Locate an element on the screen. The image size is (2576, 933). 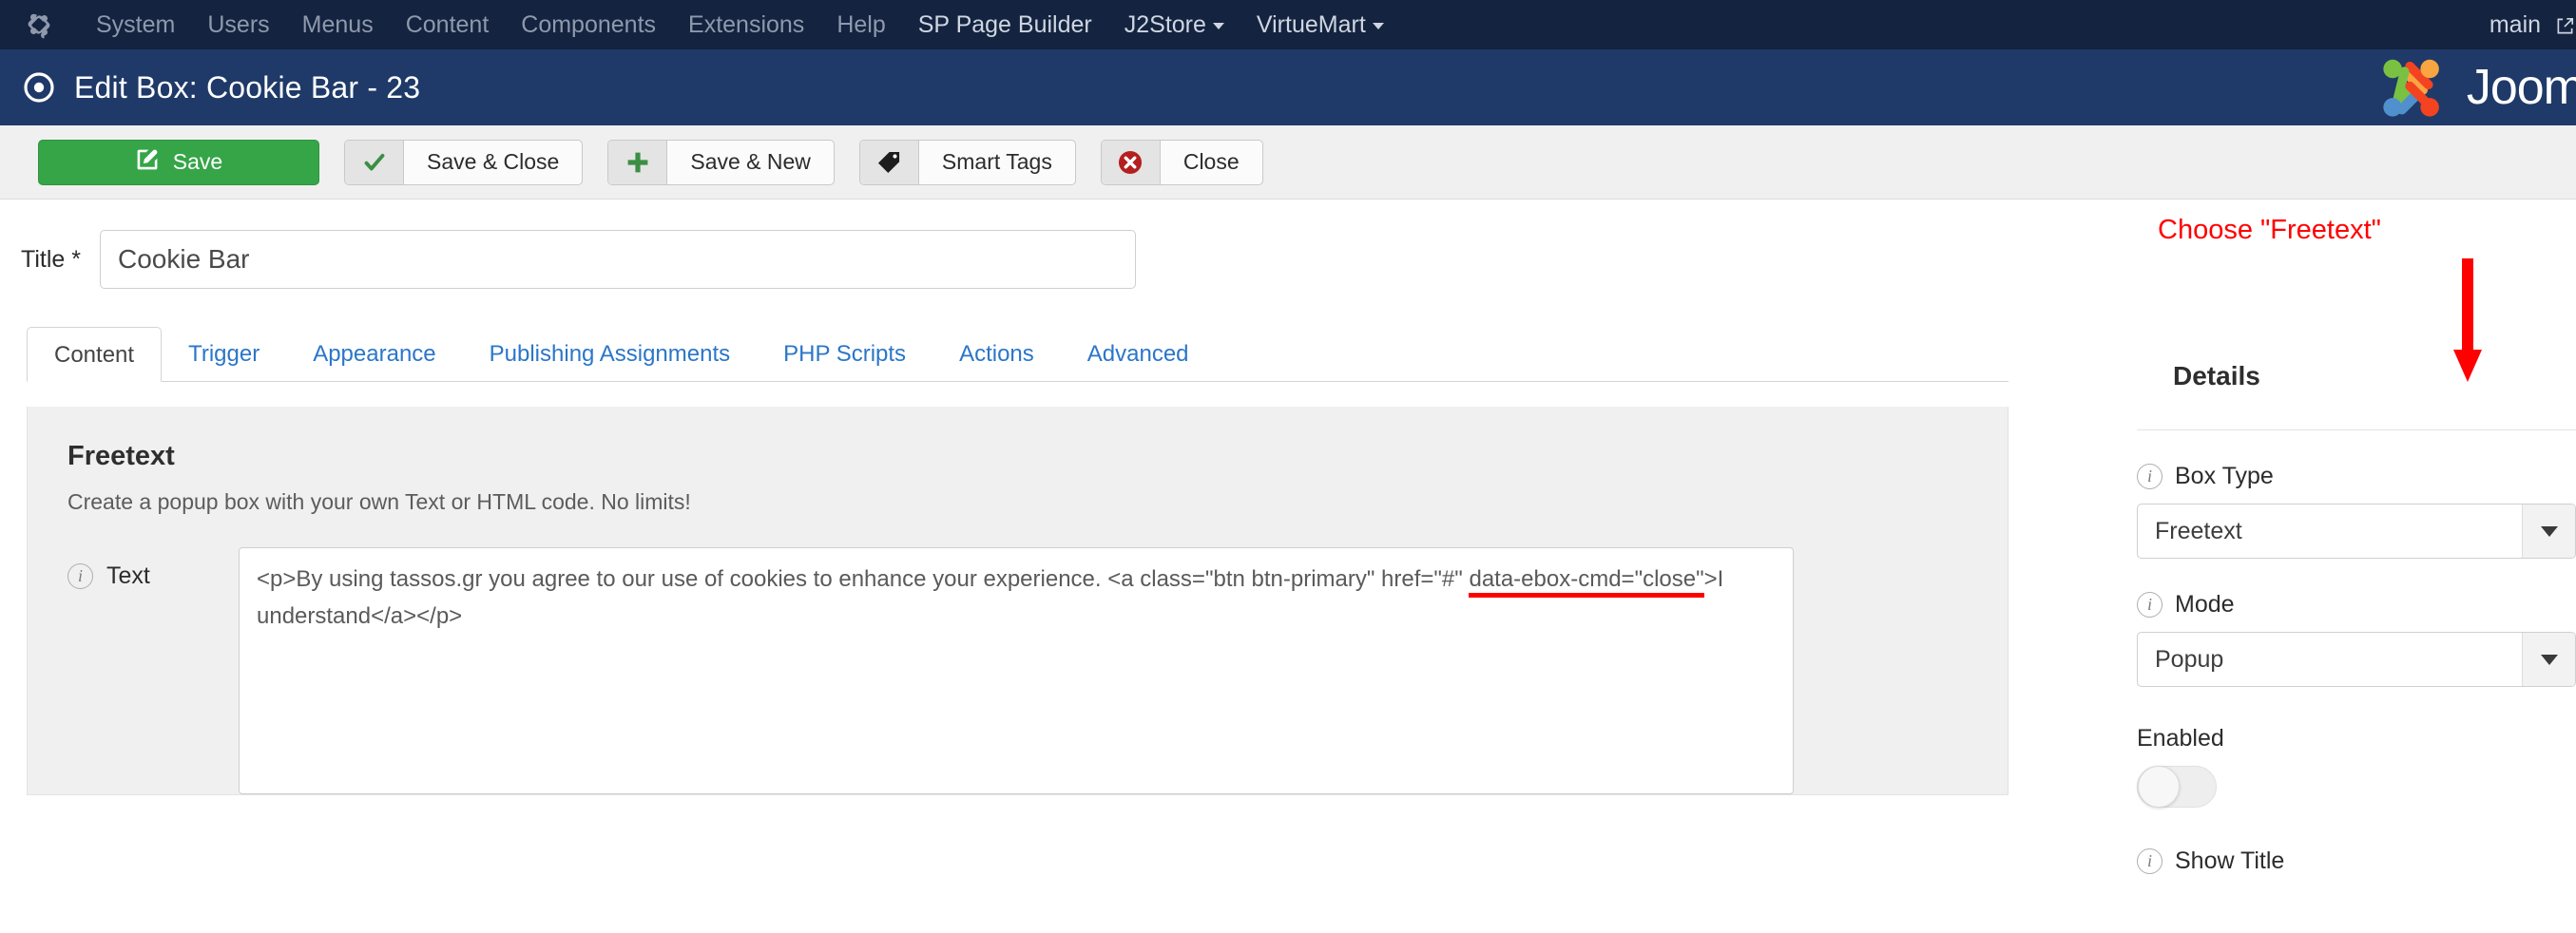
title-input is located at coordinates (618, 259).